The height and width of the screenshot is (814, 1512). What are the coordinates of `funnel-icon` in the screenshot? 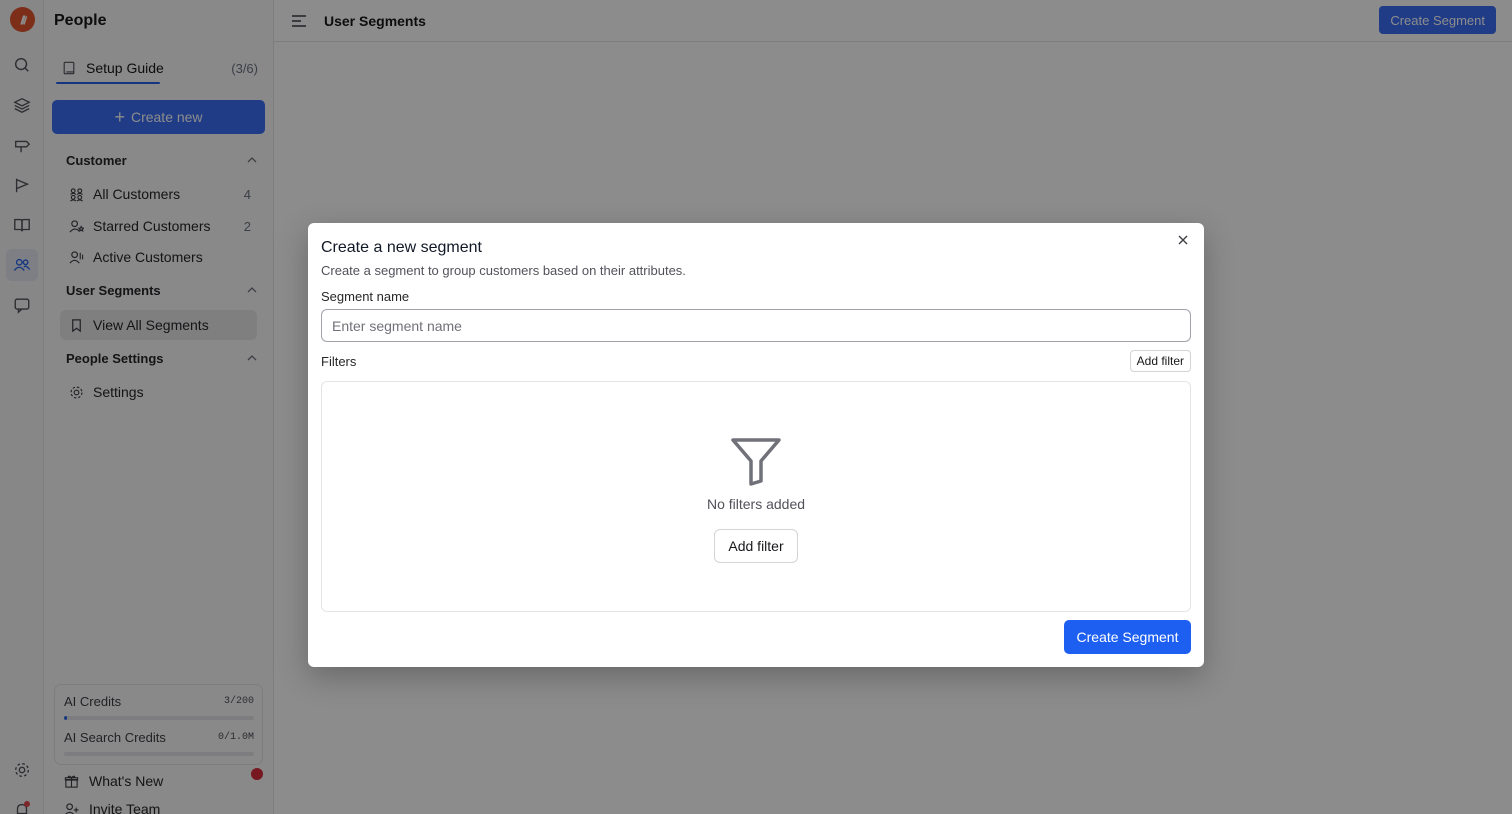 It's located at (756, 462).